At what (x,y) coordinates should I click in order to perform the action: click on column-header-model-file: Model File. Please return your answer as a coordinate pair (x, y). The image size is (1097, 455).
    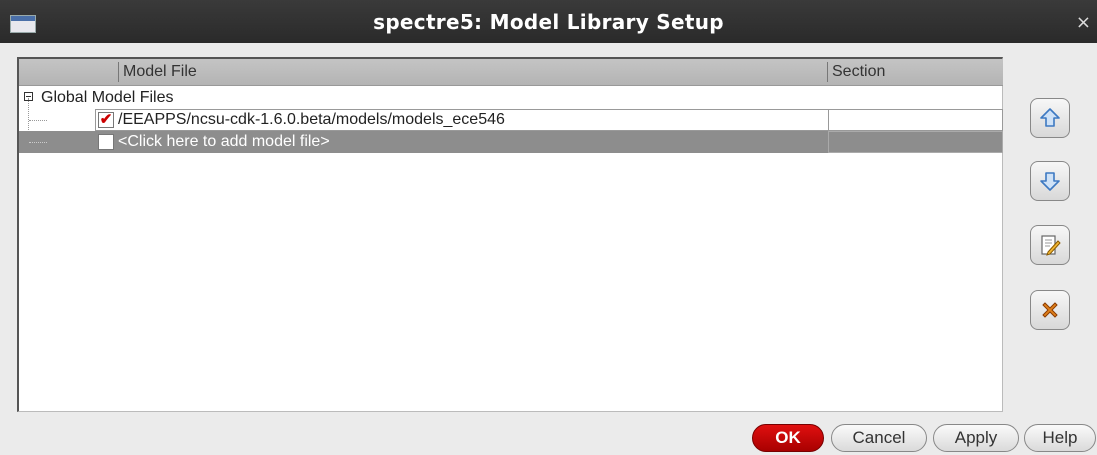
    Looking at the image, I should click on (473, 72).